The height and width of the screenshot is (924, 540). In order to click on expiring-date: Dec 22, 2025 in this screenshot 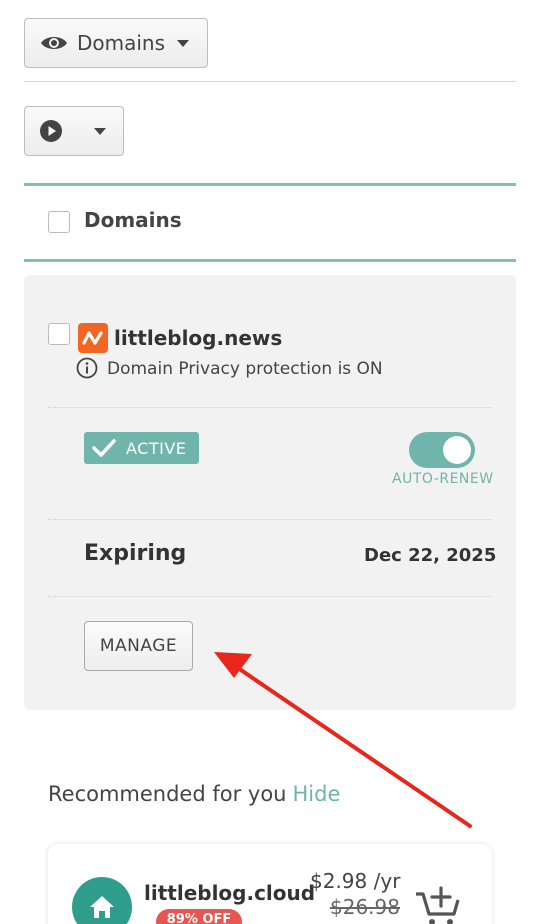, I will do `click(430, 555)`.